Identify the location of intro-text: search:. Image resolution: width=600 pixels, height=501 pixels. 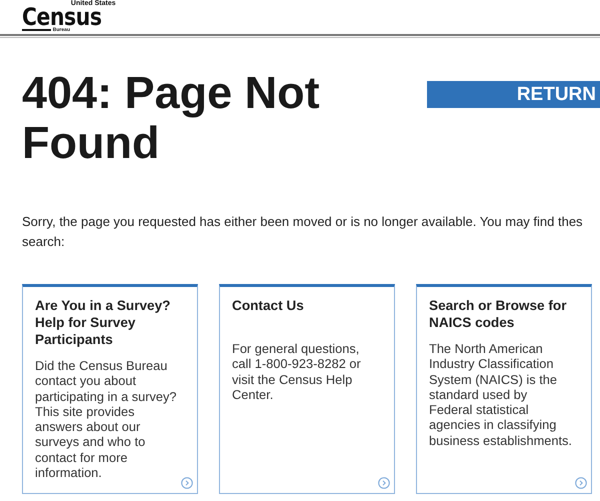
(44, 242).